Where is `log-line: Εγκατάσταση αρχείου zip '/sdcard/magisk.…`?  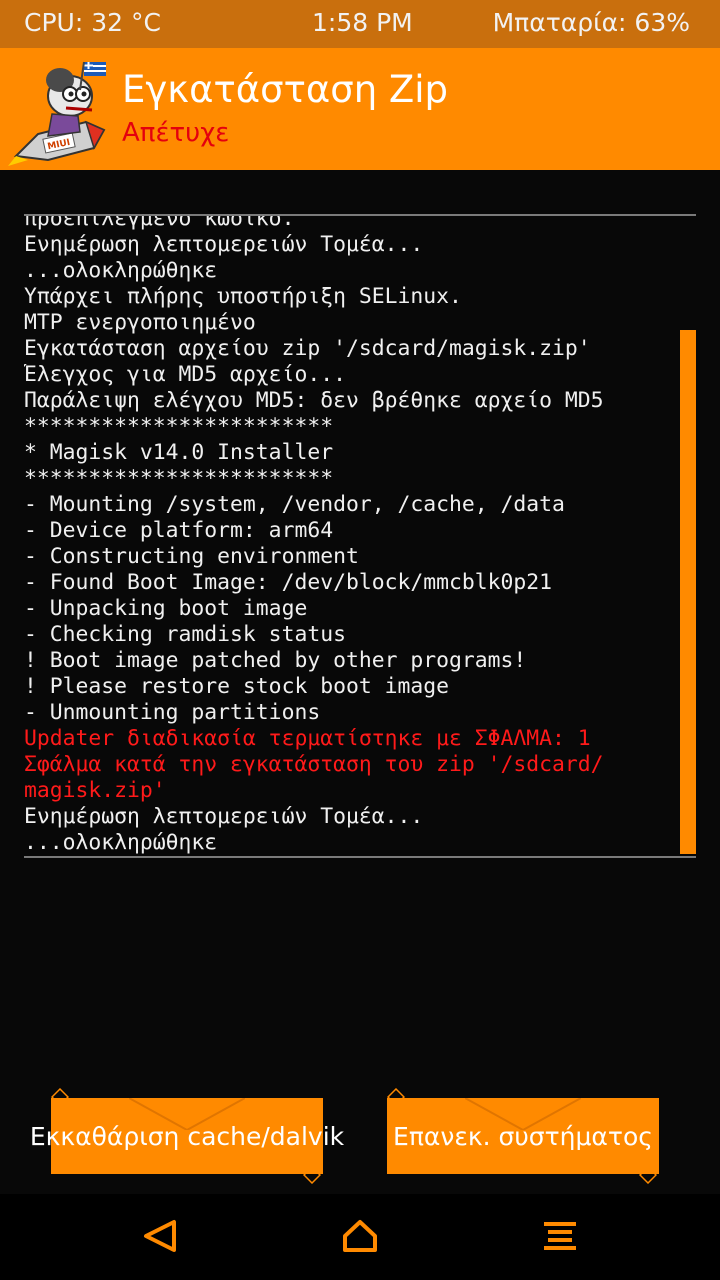
log-line: Εγκατάσταση αρχείου zip '/sdcard/magisk.… is located at coordinates (307, 348).